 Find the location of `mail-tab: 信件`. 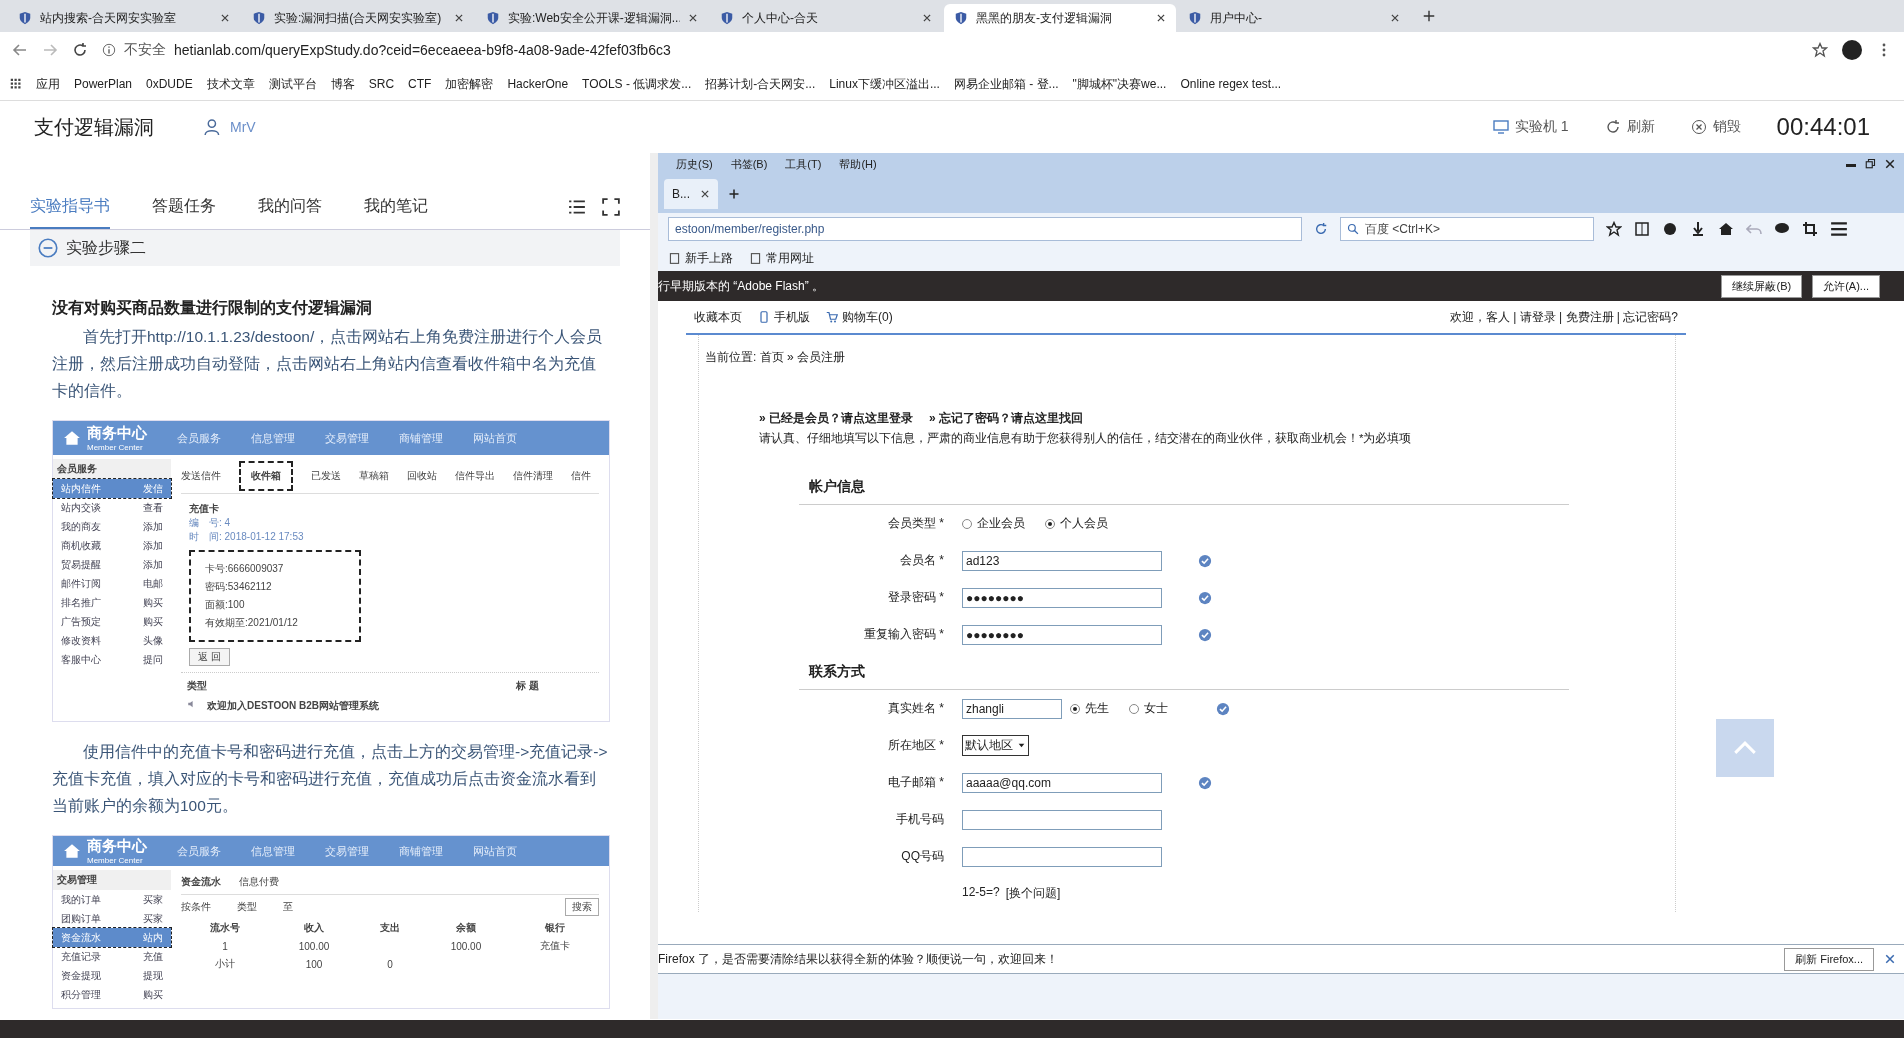

mail-tab: 信件 is located at coordinates (581, 476).